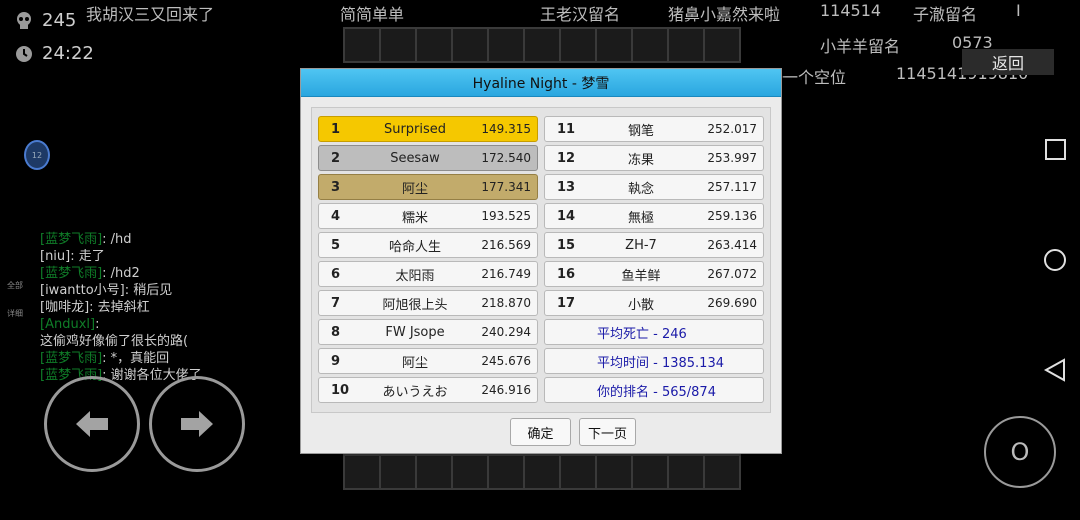 The height and width of the screenshot is (520, 1080). I want to click on clear-time: 259.136, so click(732, 216).